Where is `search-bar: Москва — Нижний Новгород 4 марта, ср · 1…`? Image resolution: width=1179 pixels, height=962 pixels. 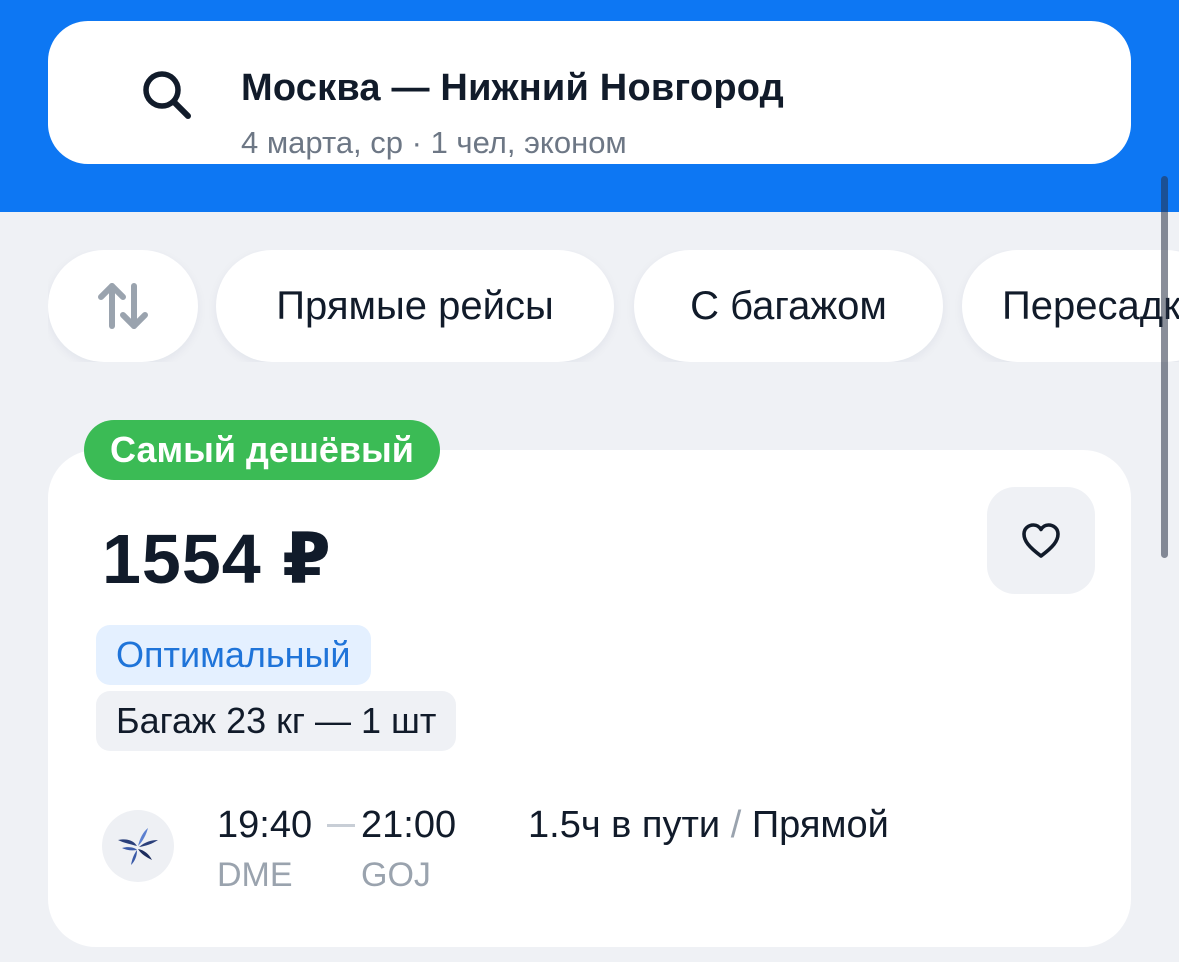
search-bar: Москва — Нижний Новгород 4 марта, ср · 1… is located at coordinates (589, 92).